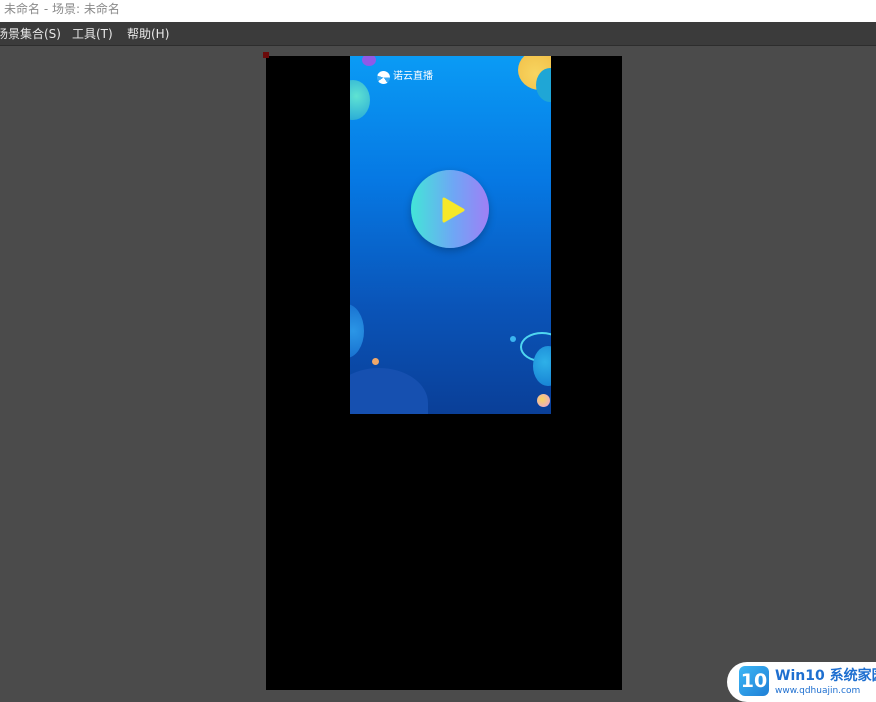 This screenshot has width=876, height=702. Describe the element at coordinates (92, 34) in the screenshot. I see `menu-tools: 工具(T)` at that location.